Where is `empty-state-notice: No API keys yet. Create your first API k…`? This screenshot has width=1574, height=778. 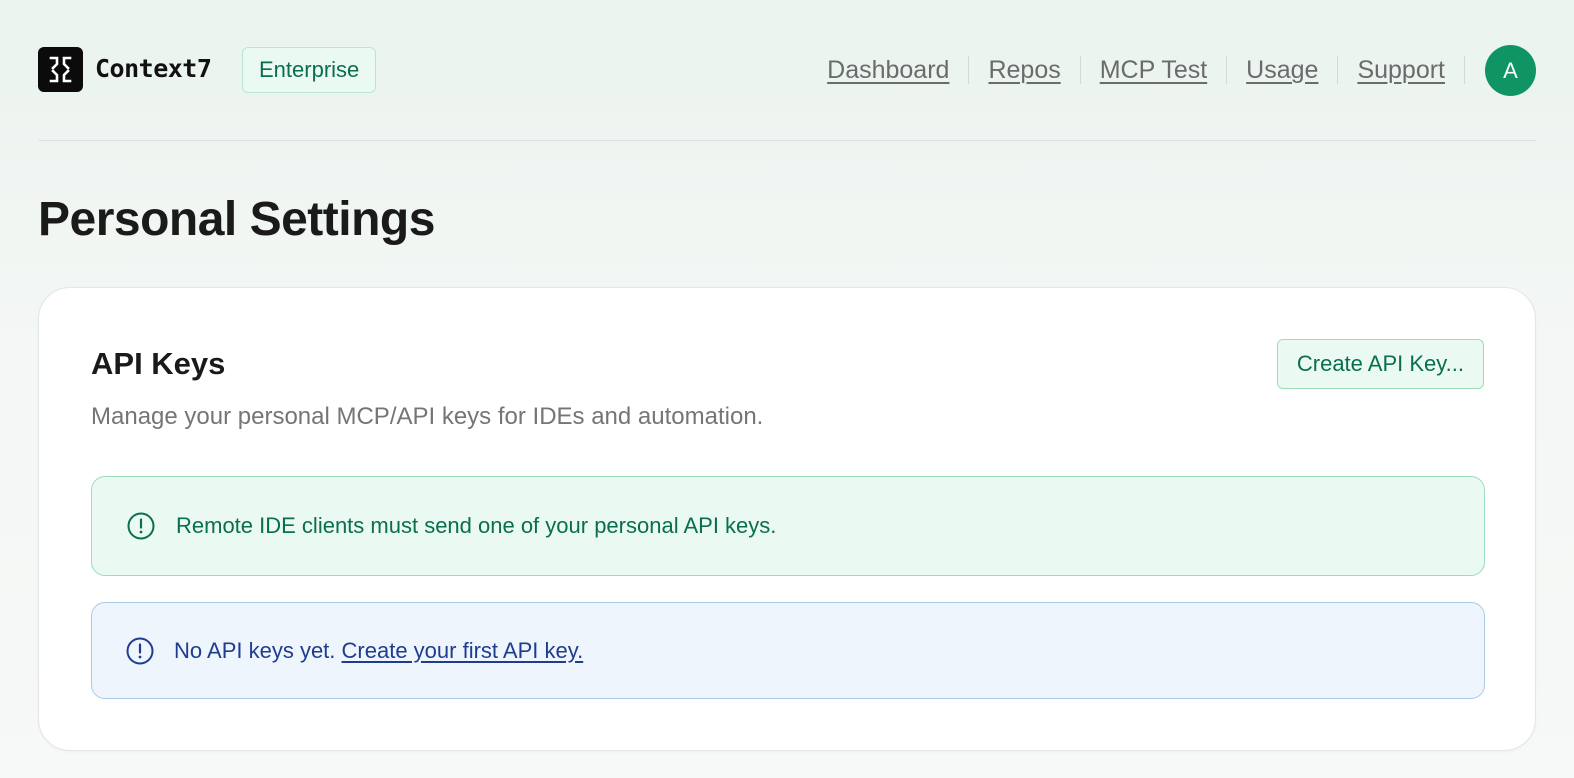
empty-state-notice: No API keys yet. Create your first API k… is located at coordinates (788, 650).